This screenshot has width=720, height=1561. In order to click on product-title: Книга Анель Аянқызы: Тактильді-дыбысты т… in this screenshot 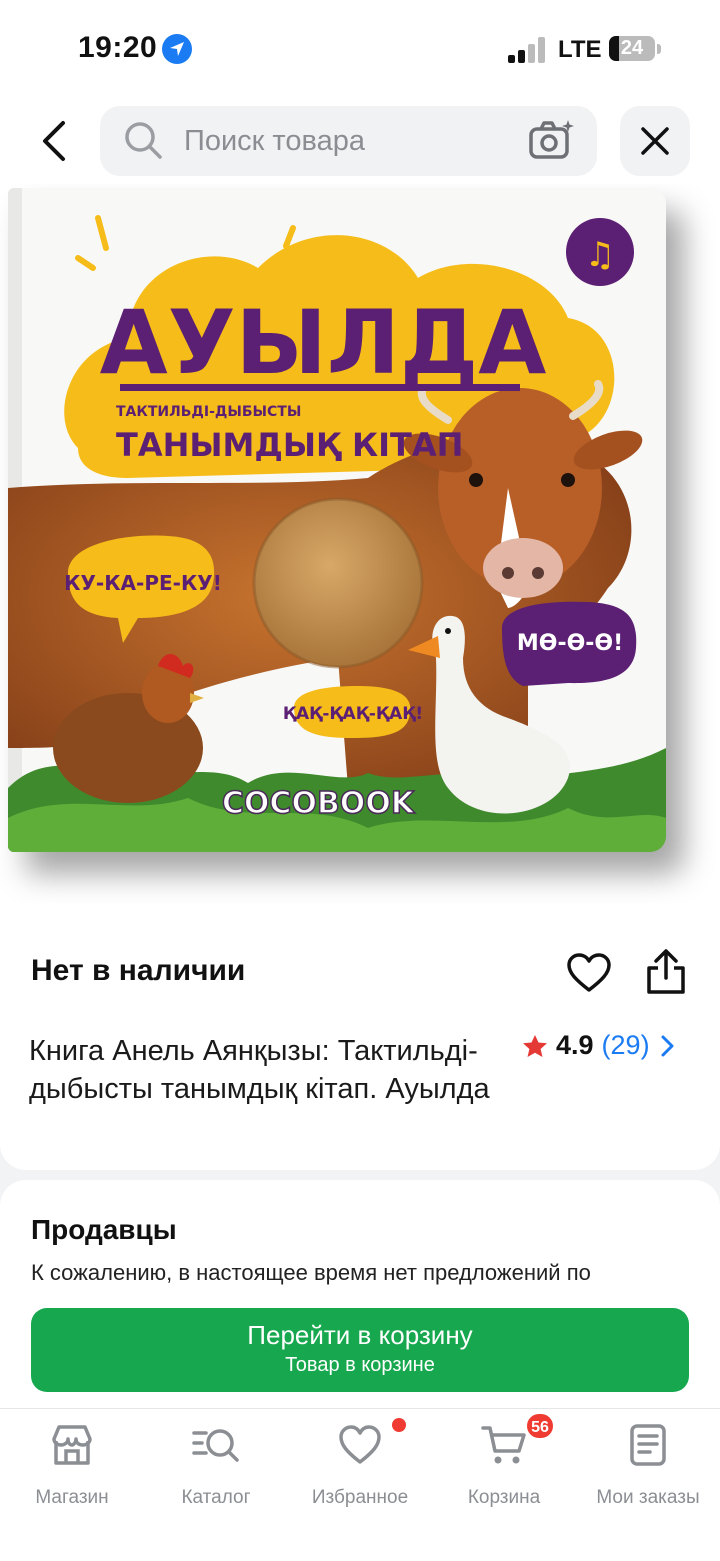, I will do `click(259, 1070)`.